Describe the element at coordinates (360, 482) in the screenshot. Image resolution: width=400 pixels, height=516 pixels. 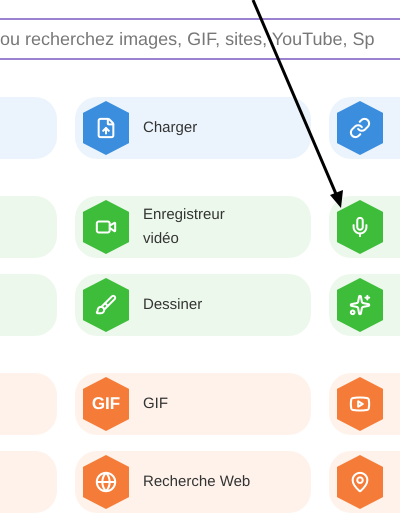
I see `map-pin-icon` at that location.